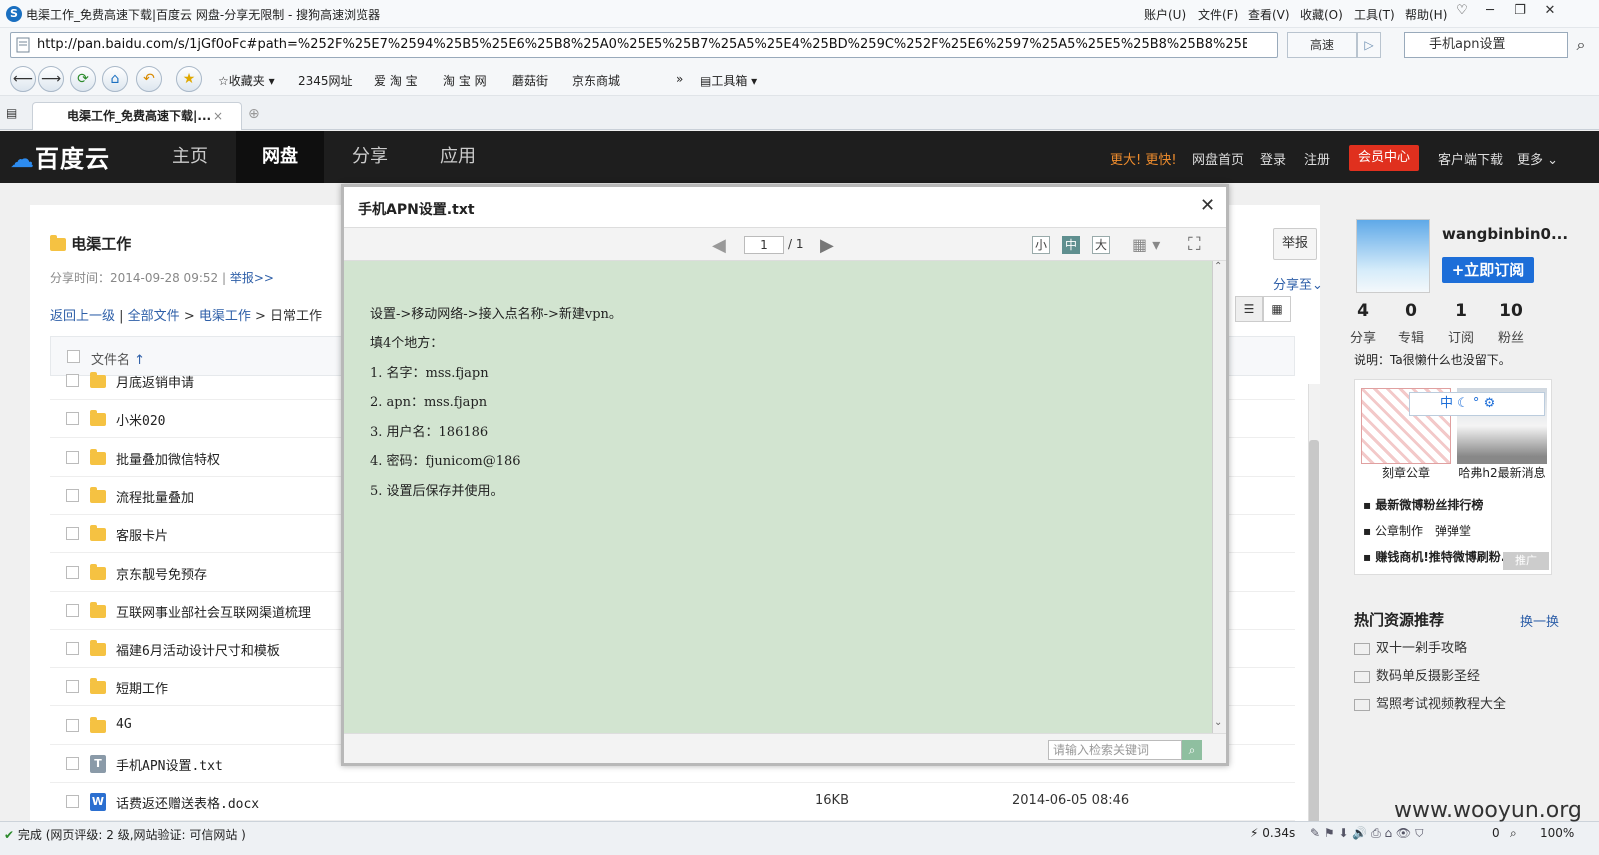 This screenshot has height=855, width=1599. What do you see at coordinates (161, 573) in the screenshot?
I see `file-name: 京东靓号免预存` at bounding box center [161, 573].